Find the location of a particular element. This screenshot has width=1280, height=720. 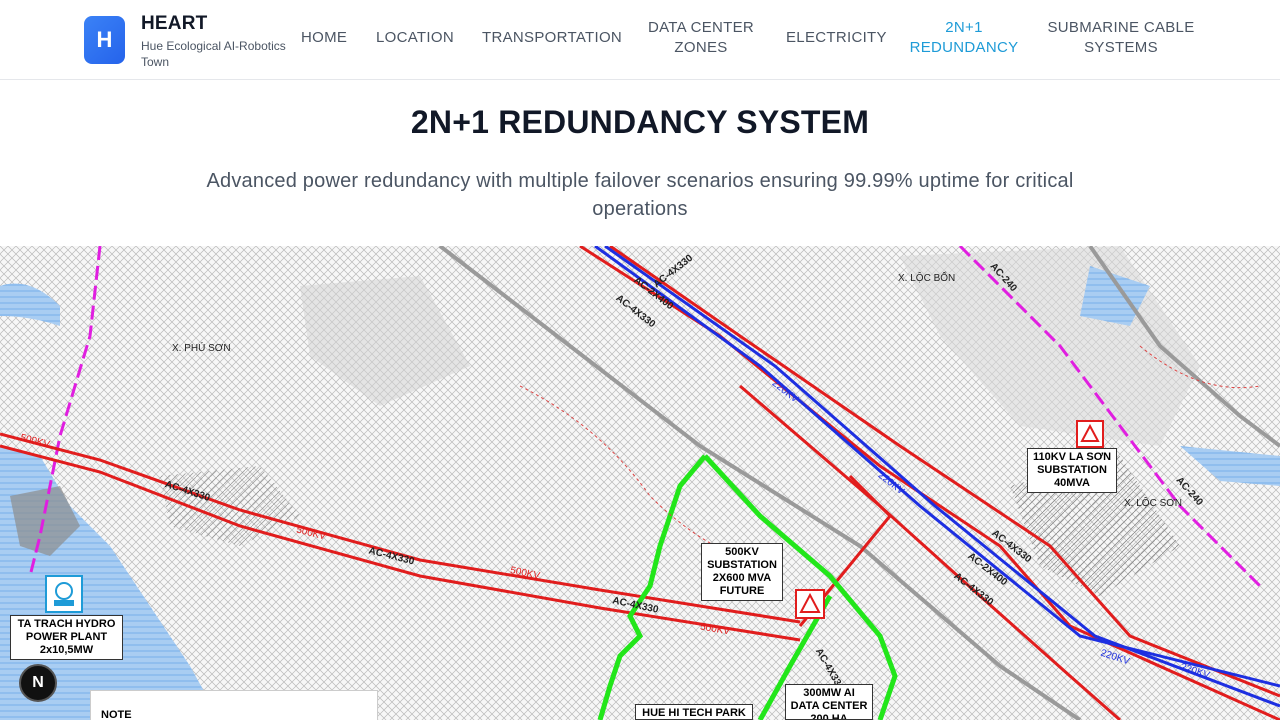

label-110kv-substation: 110KV LA SƠN SUBSTATION 40MVA is located at coordinates (1072, 470).